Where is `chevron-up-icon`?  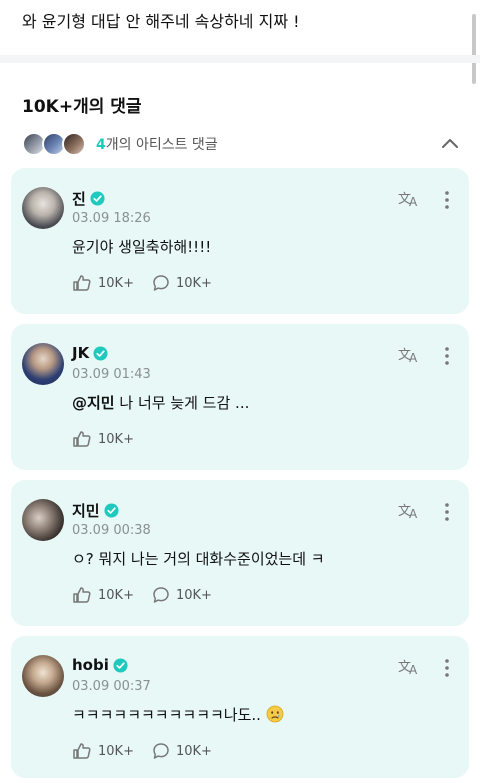
chevron-up-icon is located at coordinates (450, 144).